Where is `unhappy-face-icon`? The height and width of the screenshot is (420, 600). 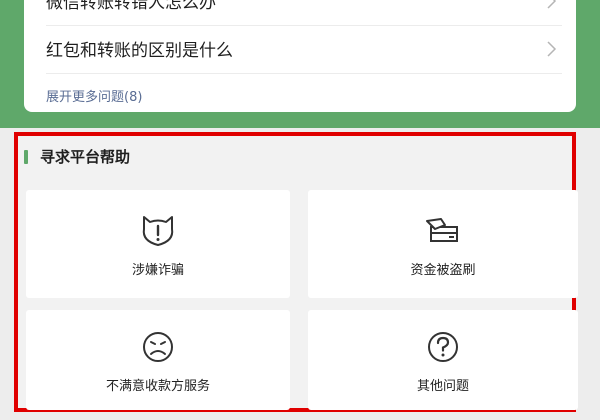 unhappy-face-icon is located at coordinates (158, 347).